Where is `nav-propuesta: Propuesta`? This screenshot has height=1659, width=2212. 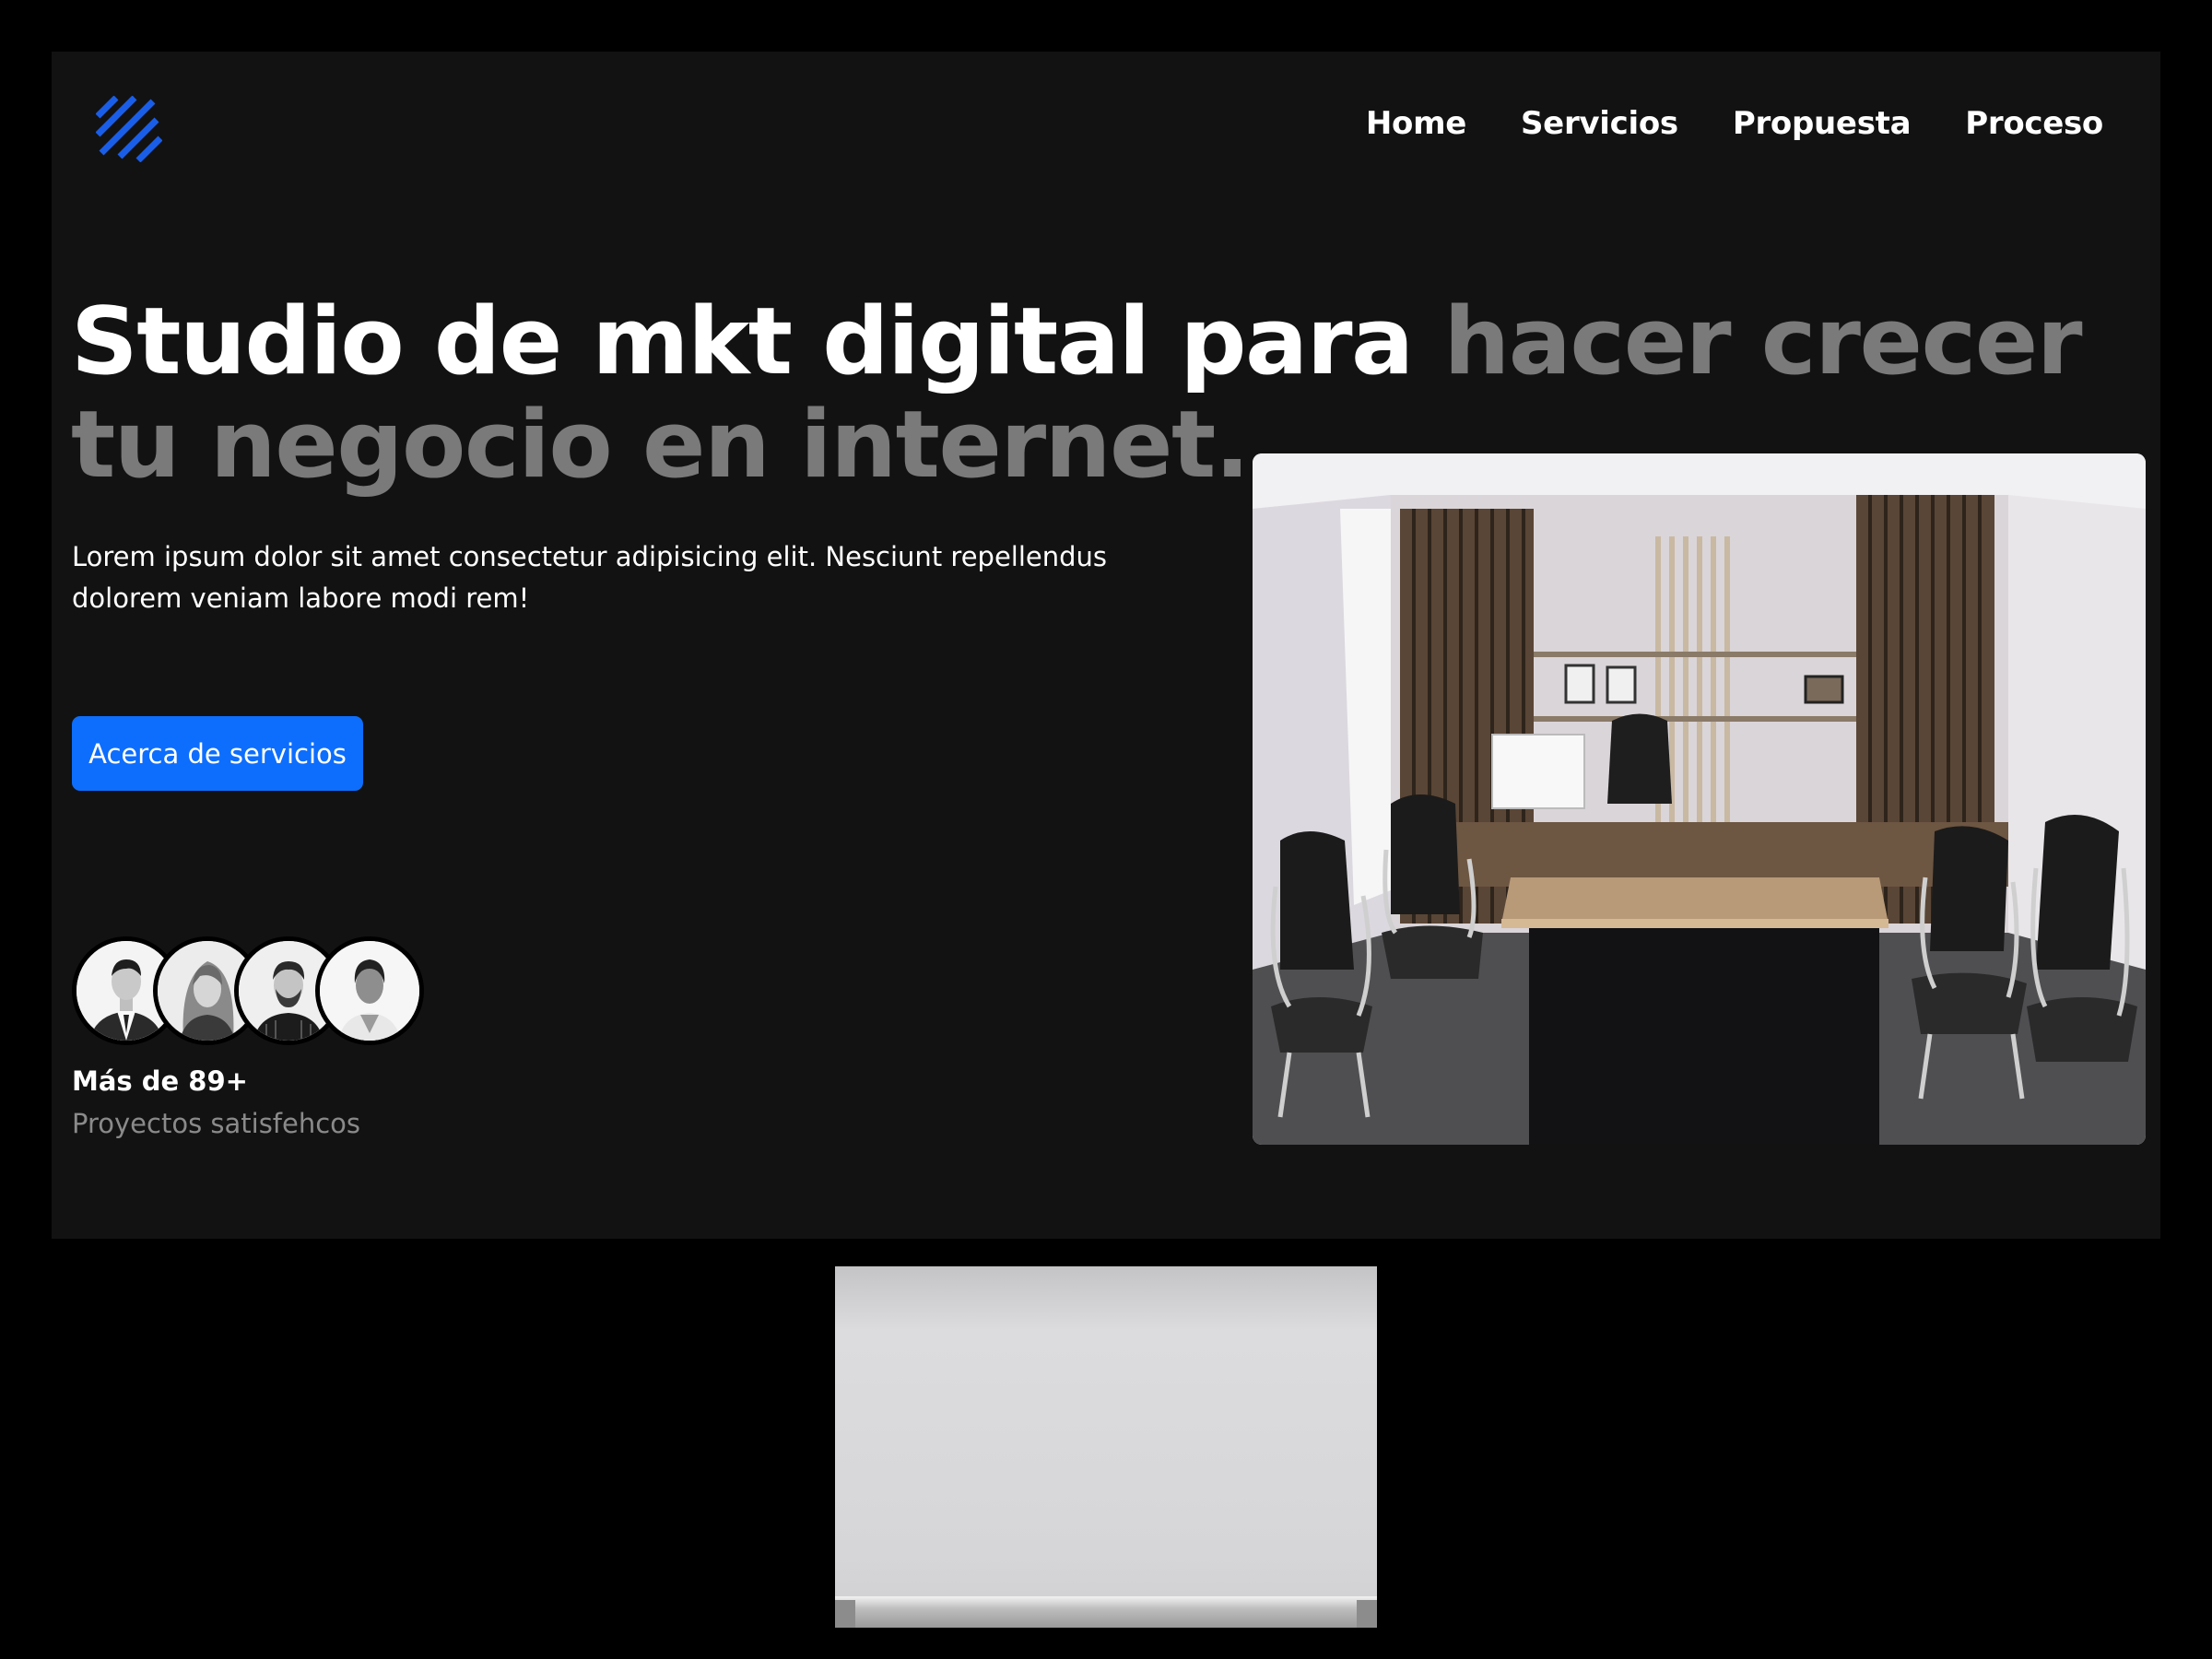 nav-propuesta: Propuesta is located at coordinates (1822, 123).